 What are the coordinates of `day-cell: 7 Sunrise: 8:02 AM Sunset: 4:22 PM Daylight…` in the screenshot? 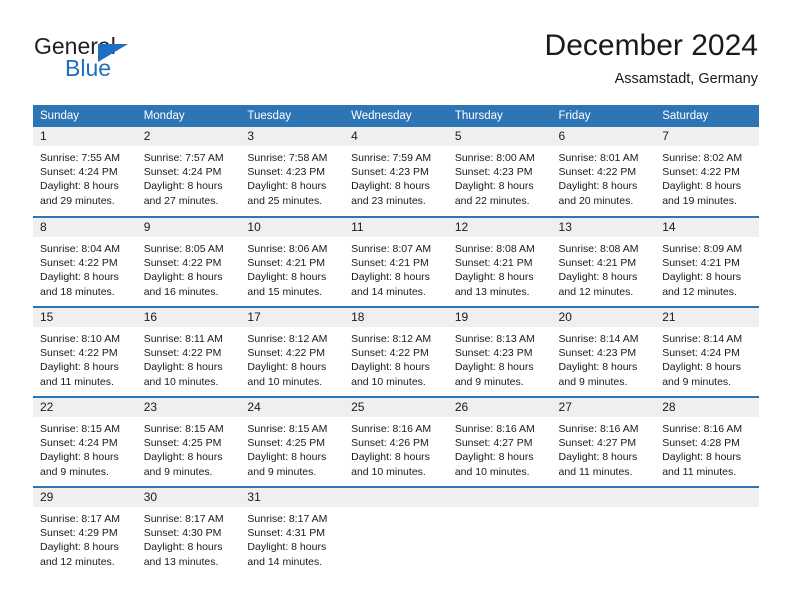 It's located at (707, 172).